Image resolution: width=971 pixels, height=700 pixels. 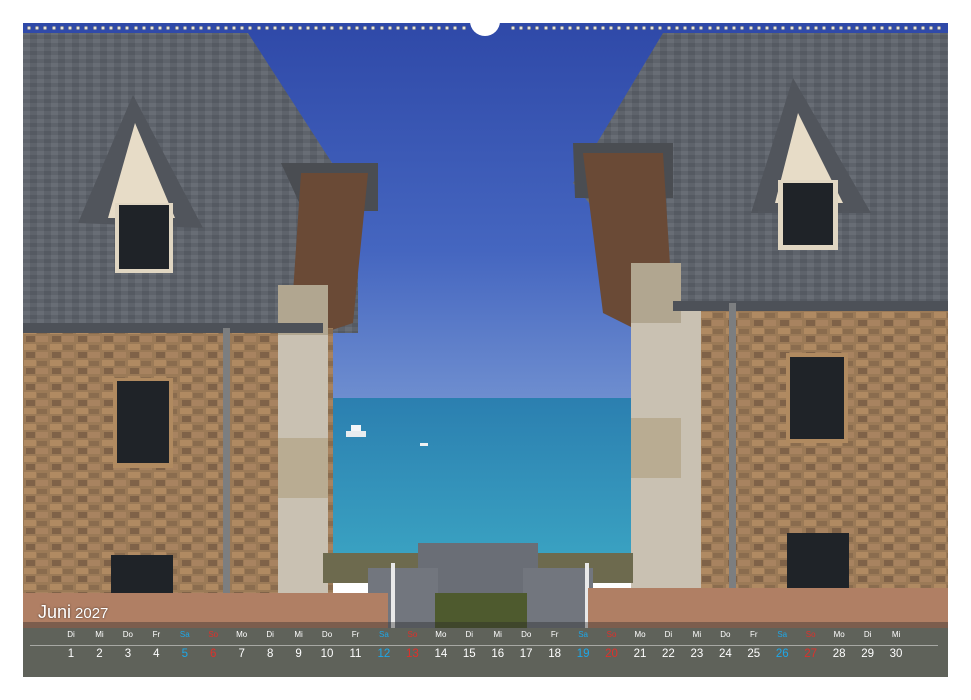 What do you see at coordinates (55, 612) in the screenshot?
I see `month-name: Juni` at bounding box center [55, 612].